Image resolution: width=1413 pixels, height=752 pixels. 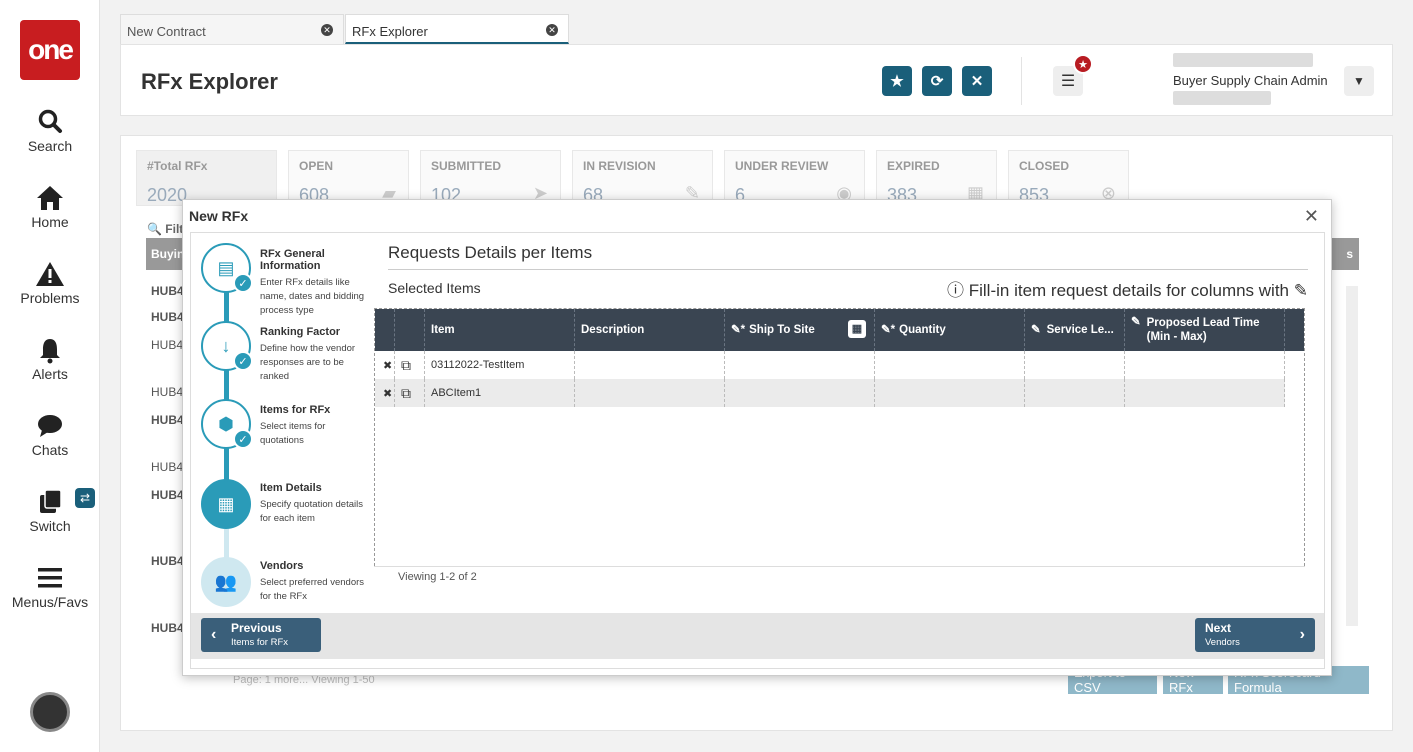 What do you see at coordinates (209, 81) in the screenshot?
I see `page-title: RFx Explorer` at bounding box center [209, 81].